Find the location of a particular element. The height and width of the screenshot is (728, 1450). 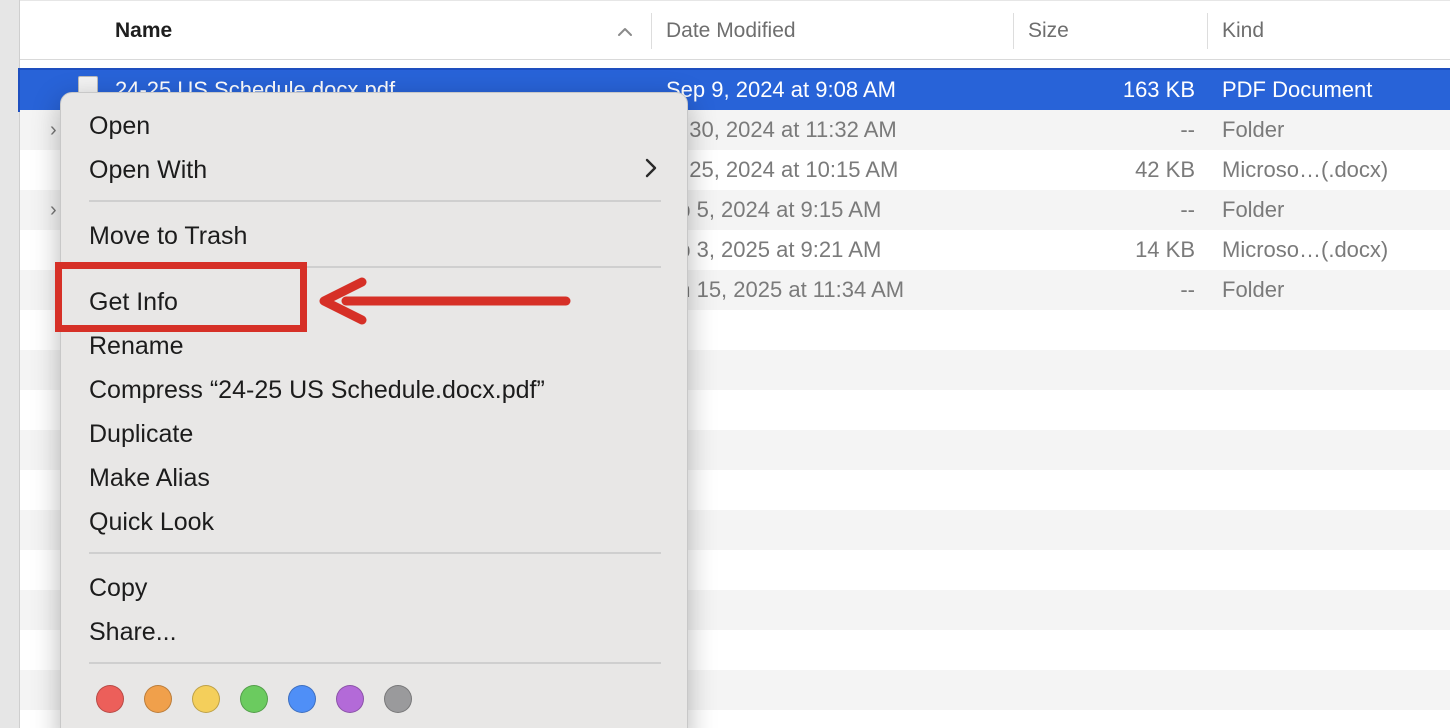

column-header-size: Size is located at coordinates (1048, 31).